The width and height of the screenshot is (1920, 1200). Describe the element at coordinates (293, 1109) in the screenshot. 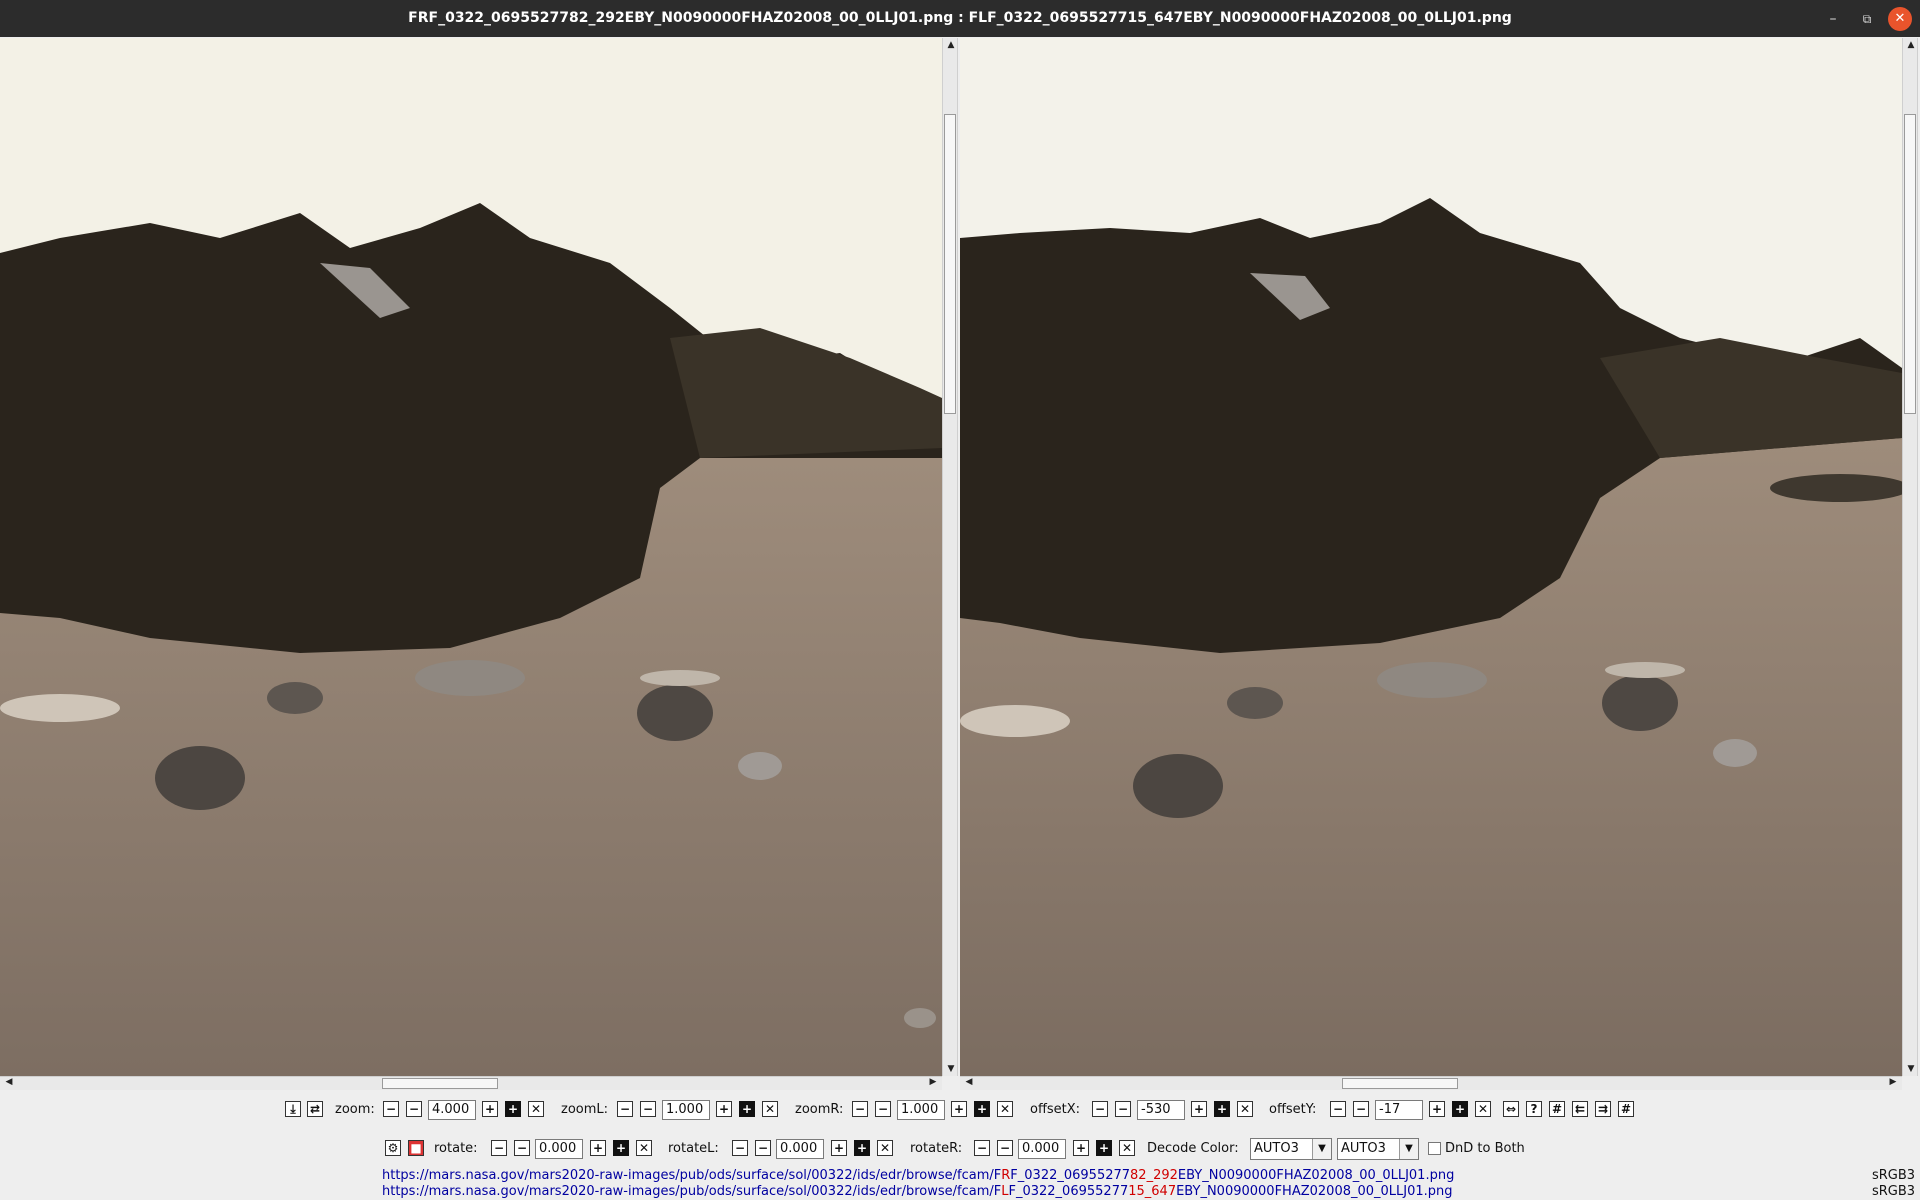

I see `save-icon: ⤓` at that location.